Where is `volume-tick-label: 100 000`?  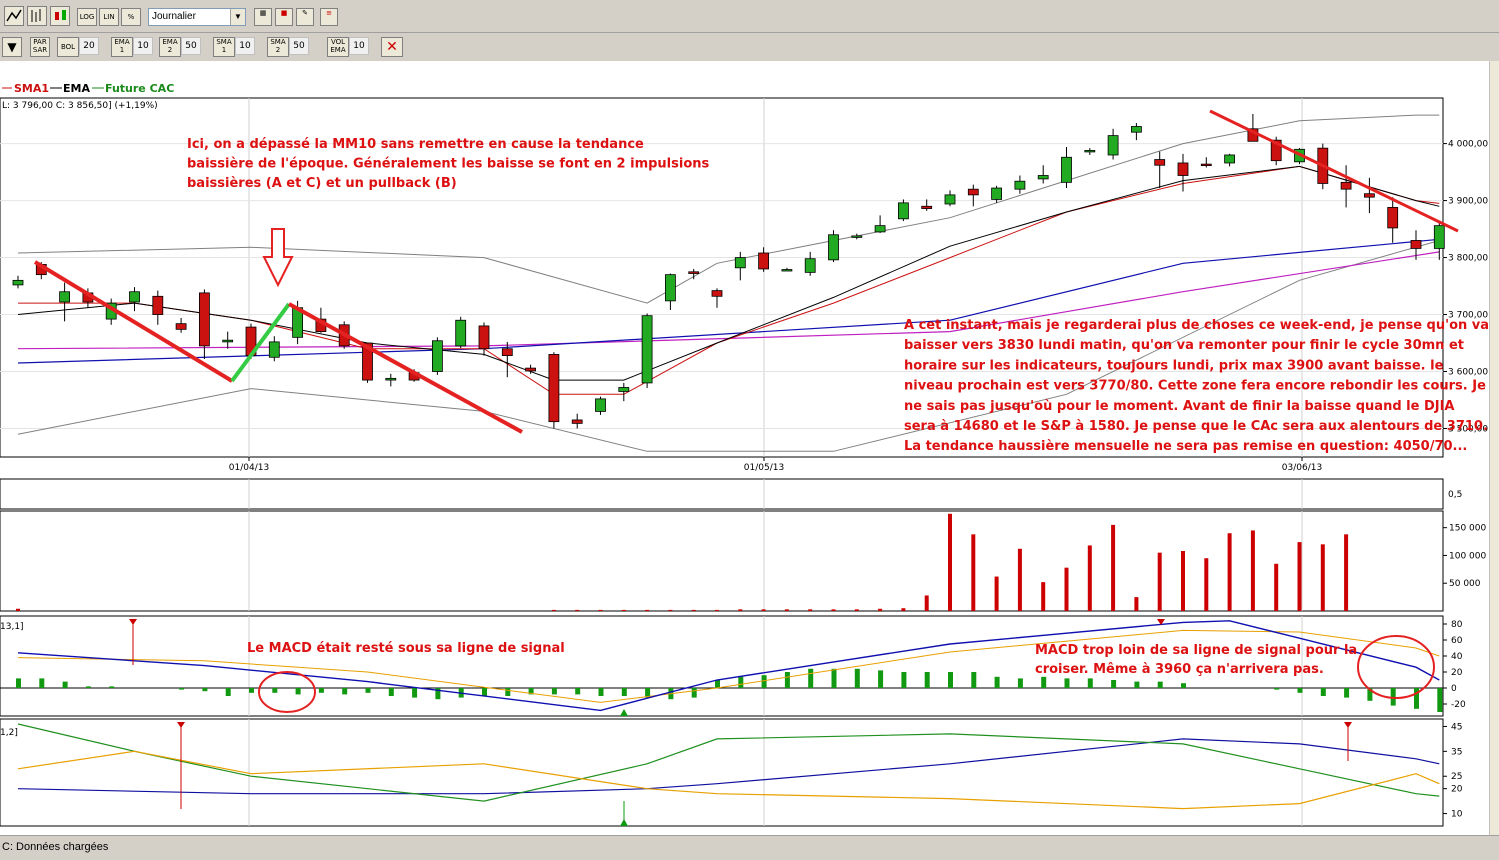
volume-tick-label: 100 000 is located at coordinates (1467, 556).